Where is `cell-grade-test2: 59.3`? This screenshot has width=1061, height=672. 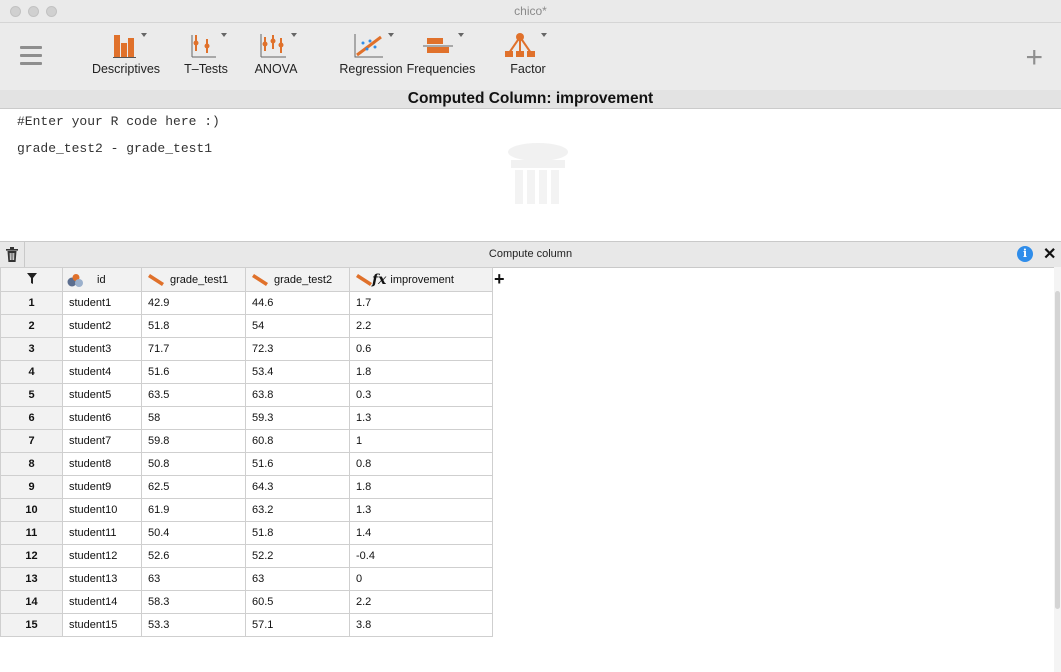
cell-grade-test2: 59.3 is located at coordinates (297, 418).